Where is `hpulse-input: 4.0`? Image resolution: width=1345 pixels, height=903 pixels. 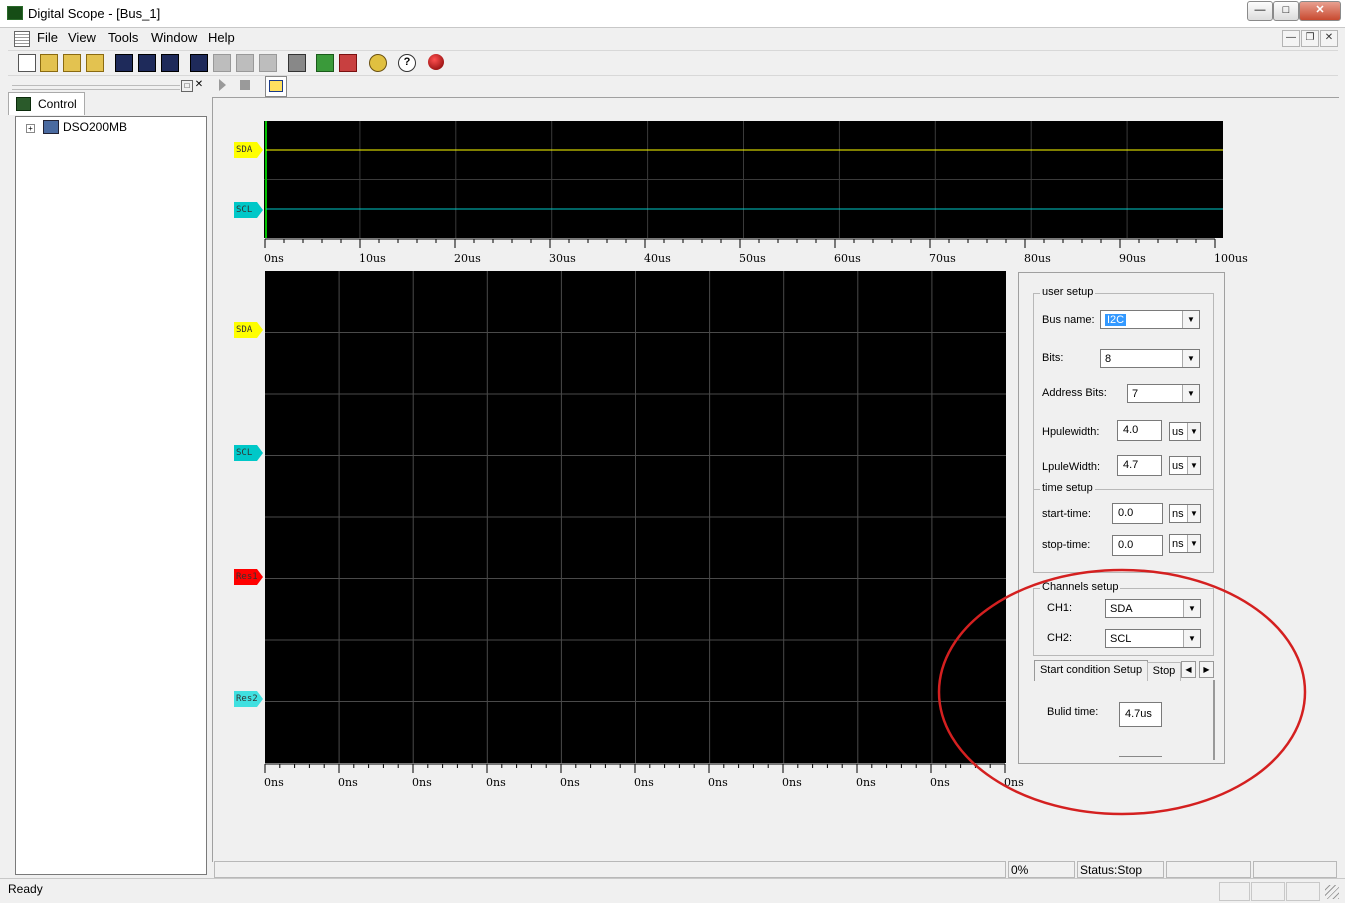 hpulse-input: 4.0 is located at coordinates (1139, 430).